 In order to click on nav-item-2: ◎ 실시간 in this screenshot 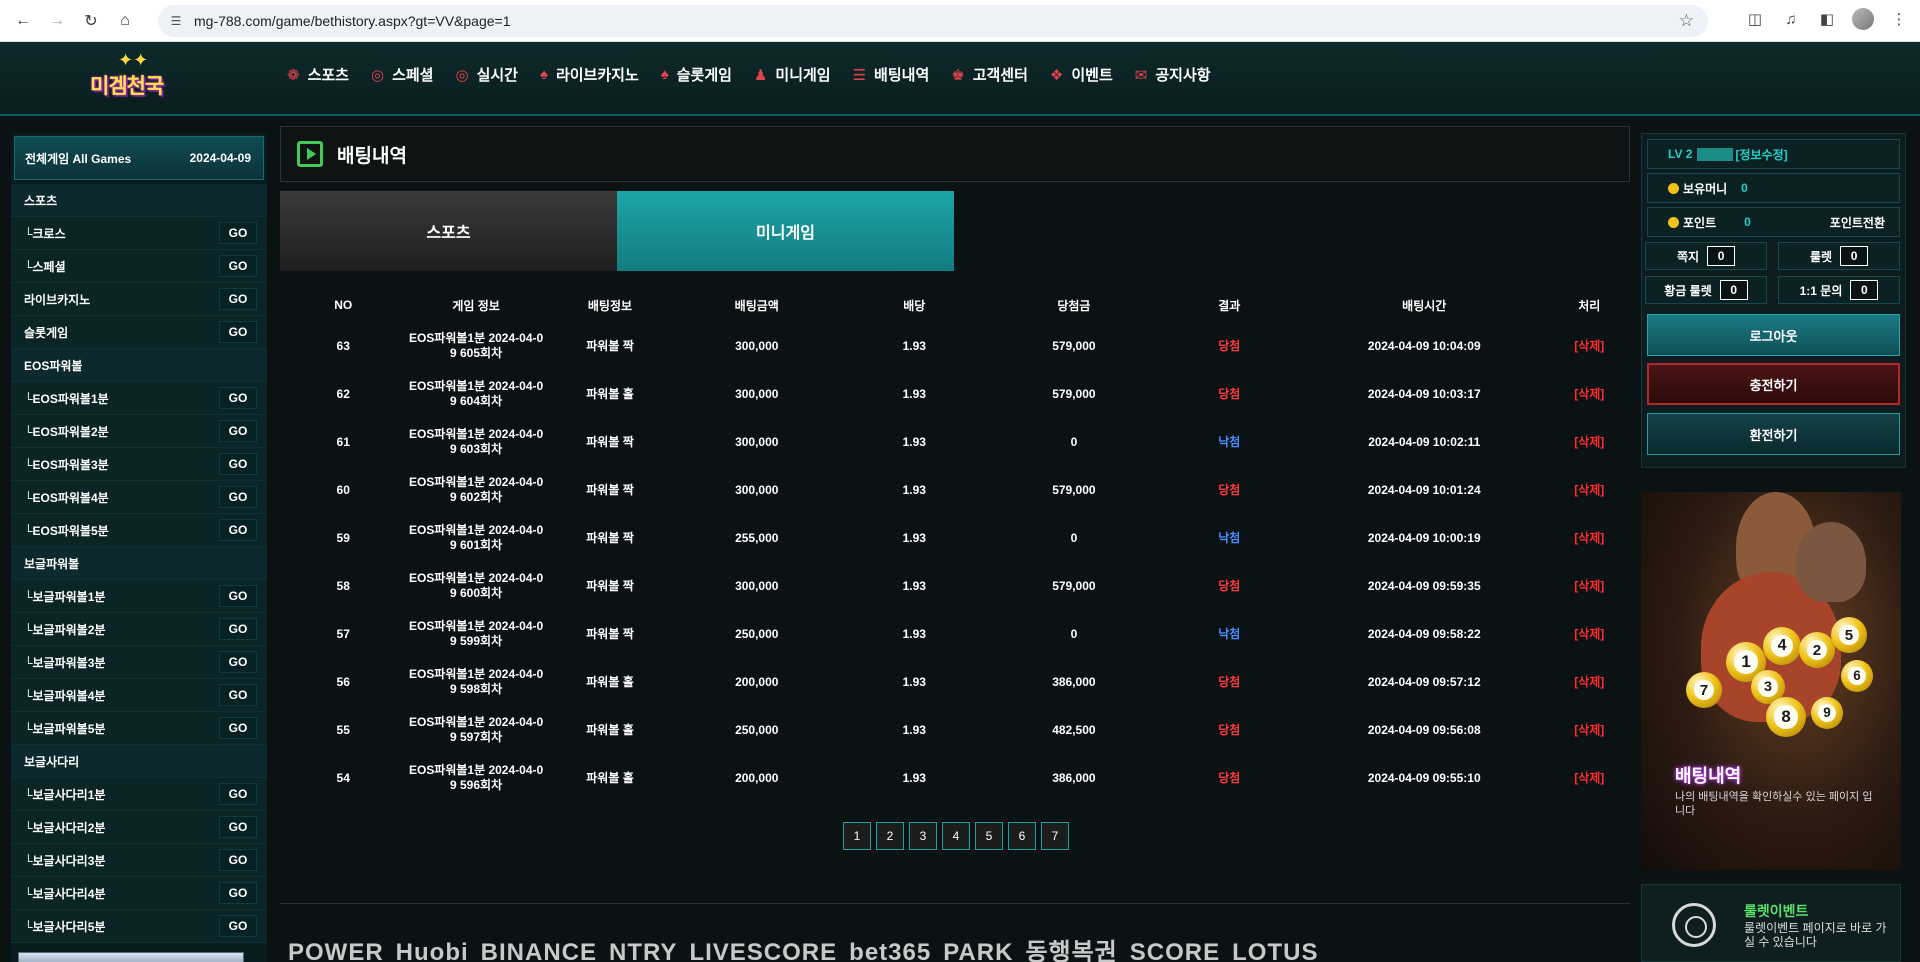, I will do `click(486, 74)`.